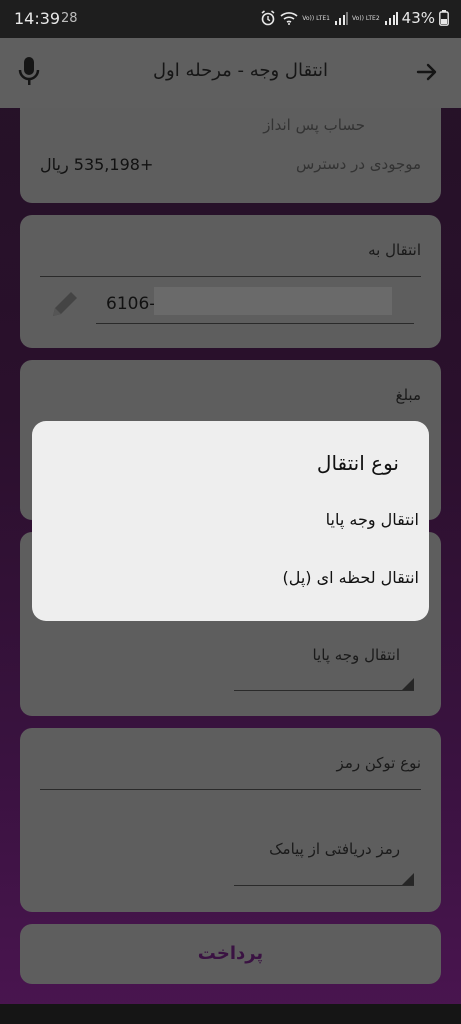  I want to click on account-number-value: 6106-, so click(131, 304).